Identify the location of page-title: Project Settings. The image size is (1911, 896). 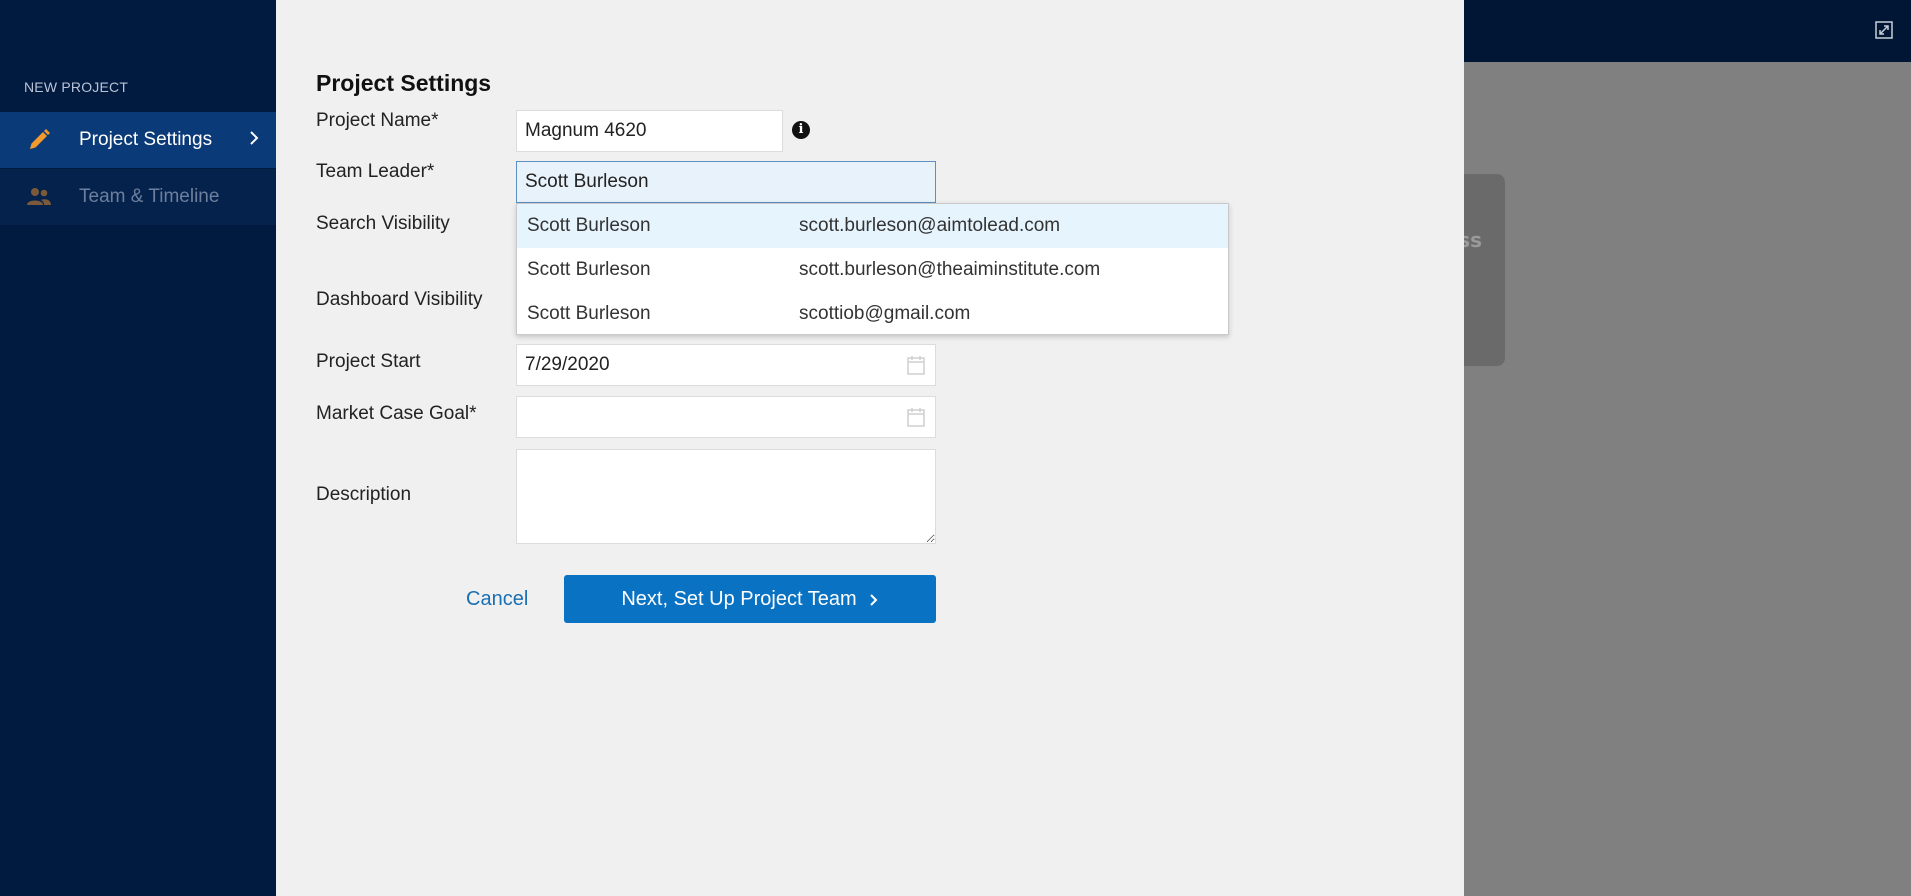
(404, 83).